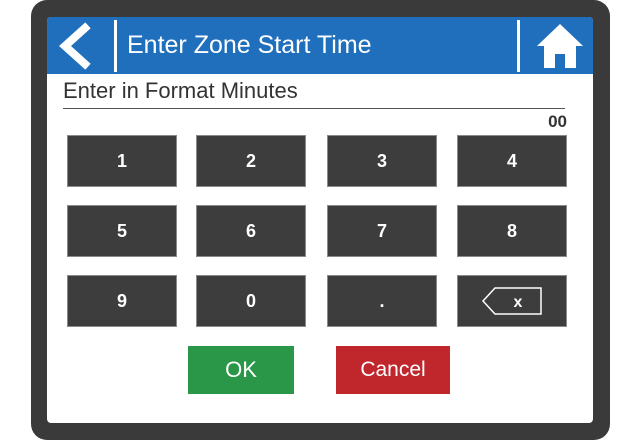 The width and height of the screenshot is (640, 440). What do you see at coordinates (122, 231) in the screenshot?
I see `key-5: 5` at bounding box center [122, 231].